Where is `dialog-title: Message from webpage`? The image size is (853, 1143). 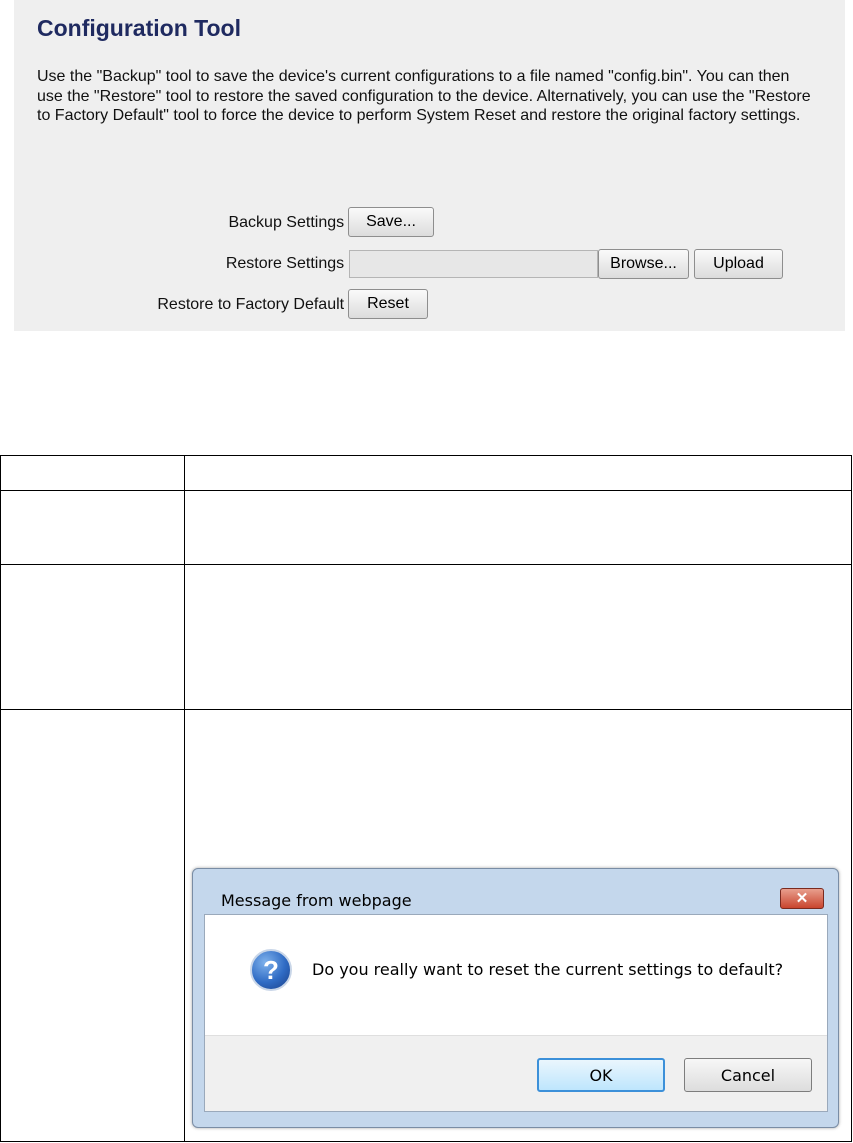 dialog-title: Message from webpage is located at coordinates (316, 900).